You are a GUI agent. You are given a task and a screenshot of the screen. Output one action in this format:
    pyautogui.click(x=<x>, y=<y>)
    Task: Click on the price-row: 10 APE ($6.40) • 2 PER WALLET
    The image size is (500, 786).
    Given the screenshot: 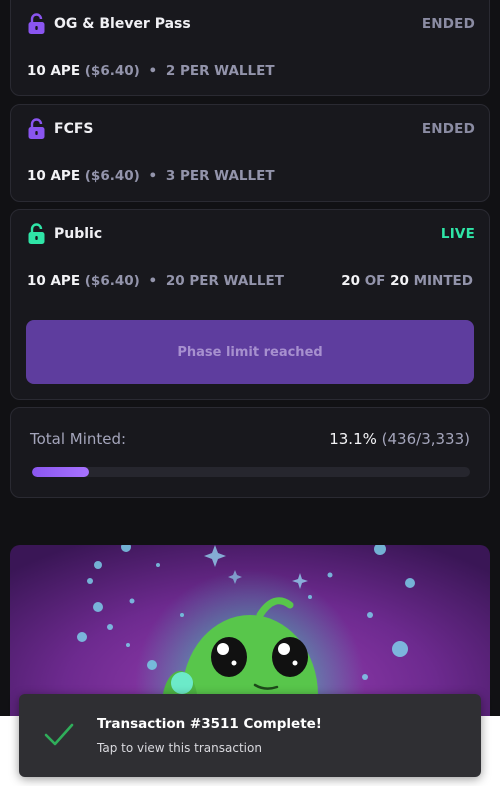 What is the action you would take?
    pyautogui.click(x=250, y=71)
    